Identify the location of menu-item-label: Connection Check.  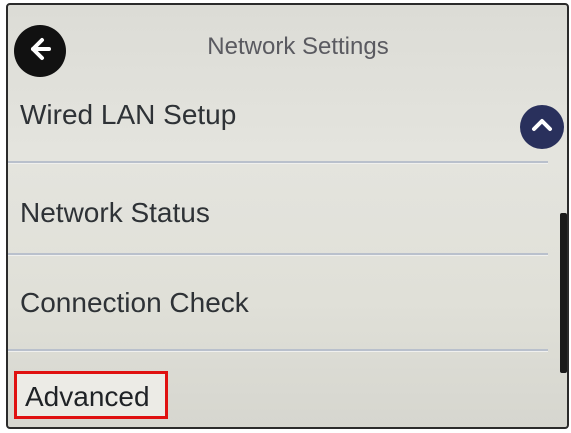
(134, 302).